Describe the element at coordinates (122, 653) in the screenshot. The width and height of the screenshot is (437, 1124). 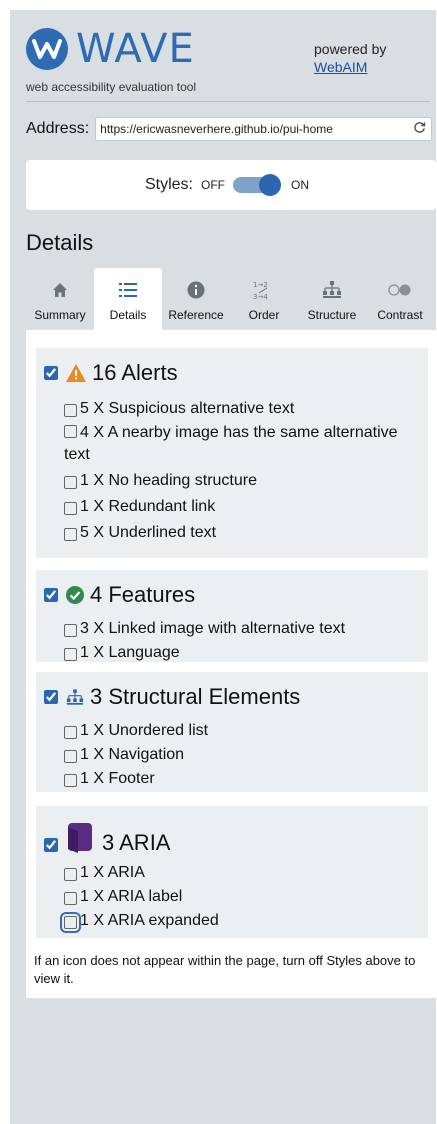
I see `list-item: 1 X Language` at that location.